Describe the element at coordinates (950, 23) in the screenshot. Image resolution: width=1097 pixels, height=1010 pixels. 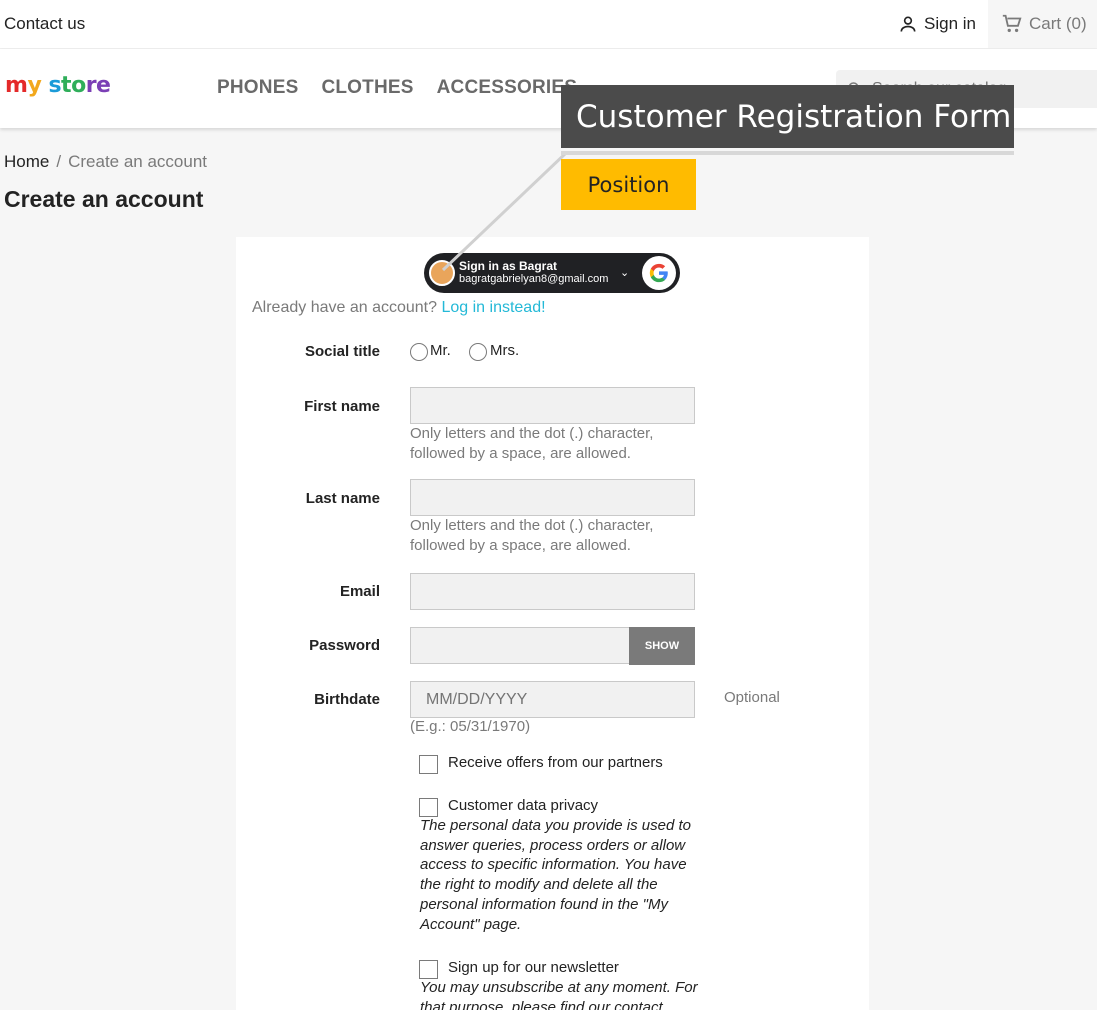
I see `sign-in-label: Sign in` at that location.